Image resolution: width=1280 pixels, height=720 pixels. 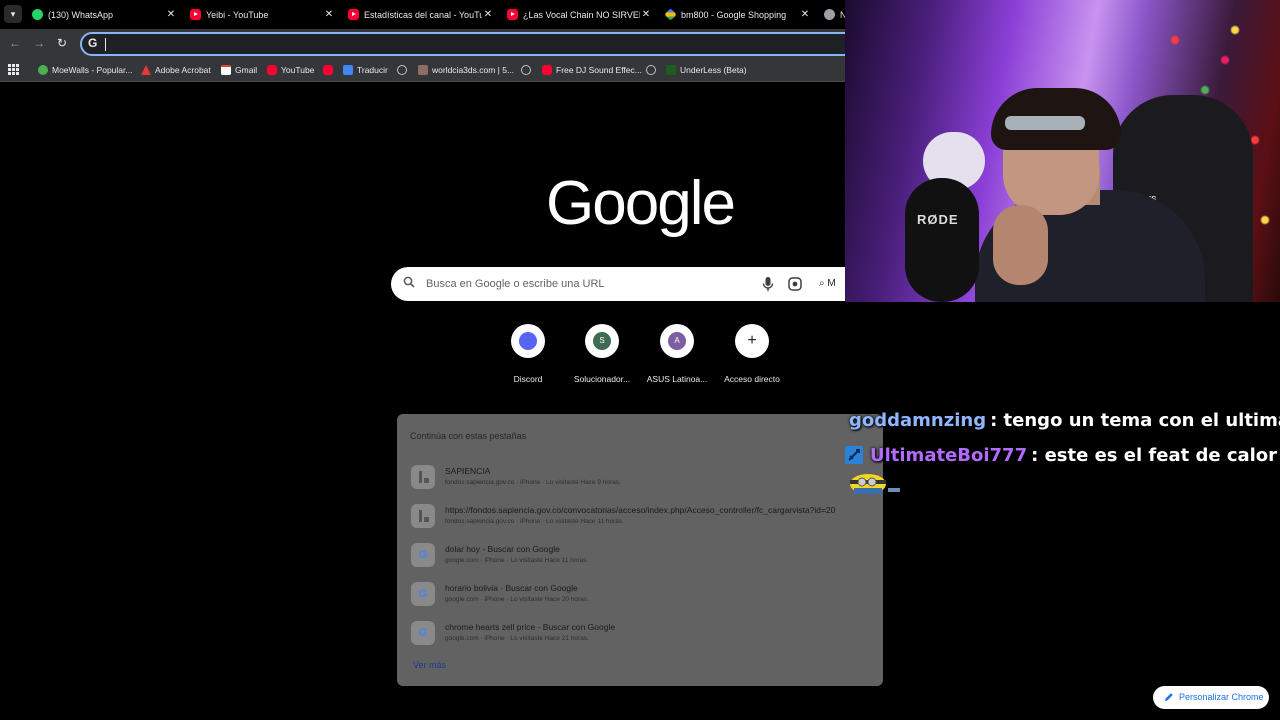 What do you see at coordinates (528, 379) in the screenshot?
I see `shortcut-label: Discord` at bounding box center [528, 379].